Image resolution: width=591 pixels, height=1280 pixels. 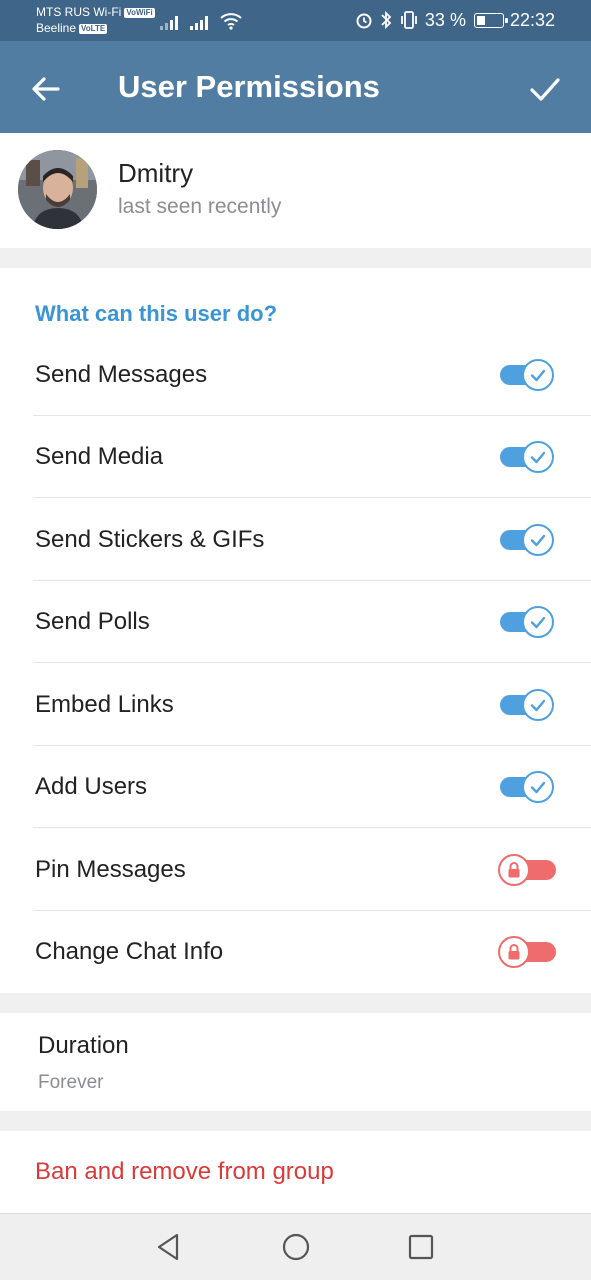 I want to click on carrier-1: MTS RUS Wi-Fi, so click(x=79, y=12).